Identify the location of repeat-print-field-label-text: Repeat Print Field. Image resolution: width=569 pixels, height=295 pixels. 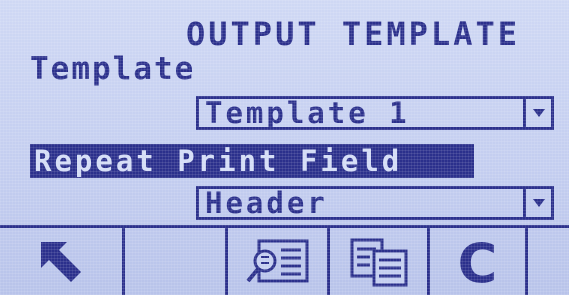
(218, 160).